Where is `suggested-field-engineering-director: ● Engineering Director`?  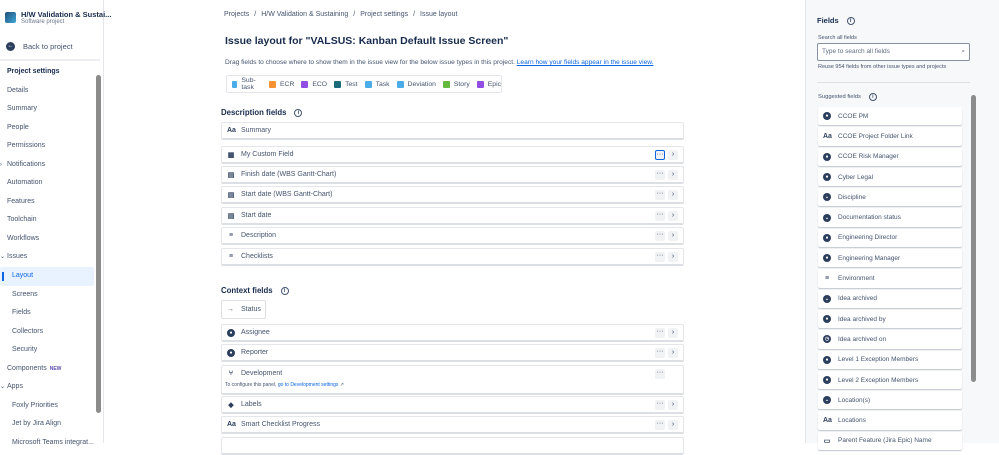
suggested-field-engineering-director: ● Engineering Director is located at coordinates (890, 238).